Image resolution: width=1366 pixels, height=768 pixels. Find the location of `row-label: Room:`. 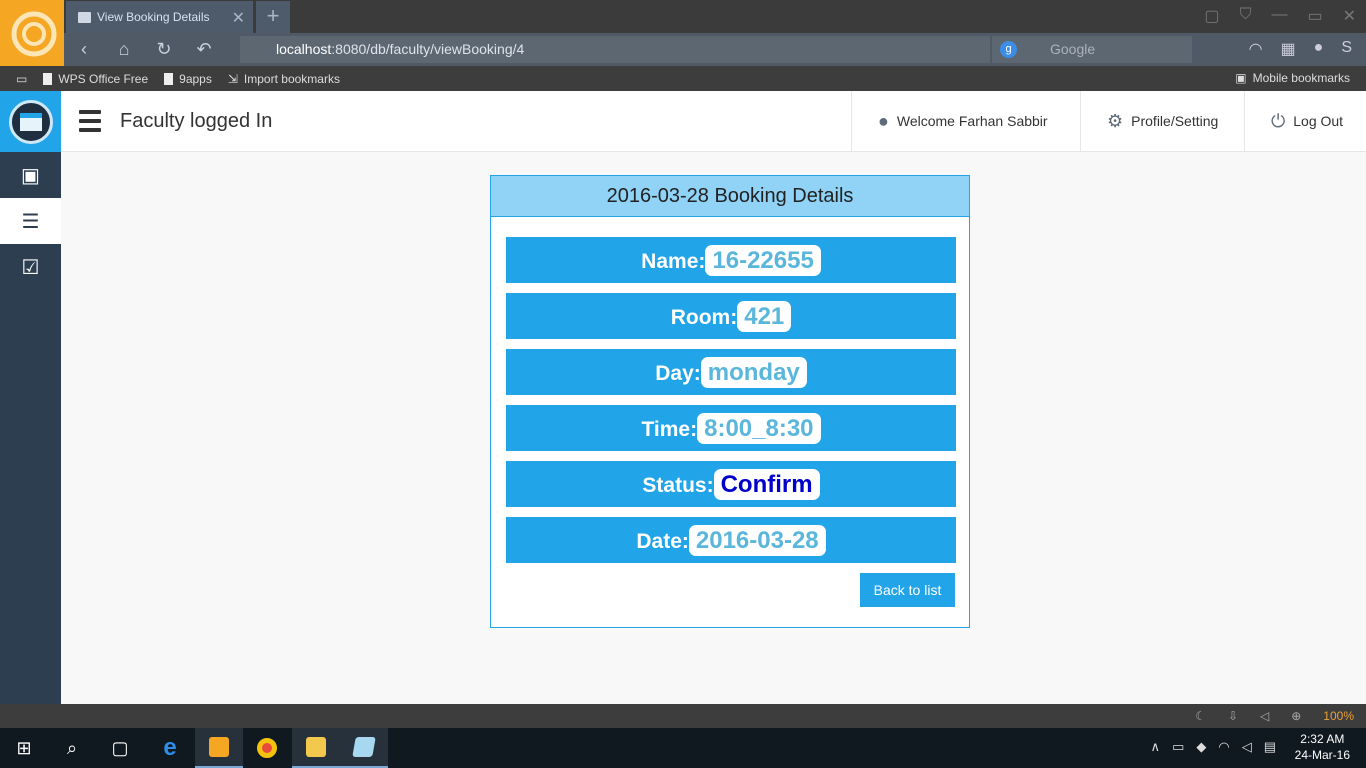

row-label: Room: is located at coordinates (704, 317).